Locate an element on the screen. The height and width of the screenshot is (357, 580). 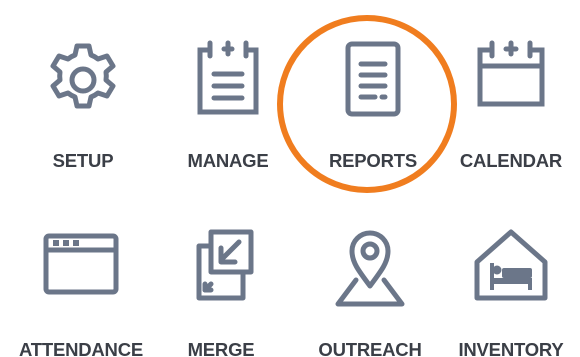
manage-tile: MANAGE is located at coordinates (228, 110).